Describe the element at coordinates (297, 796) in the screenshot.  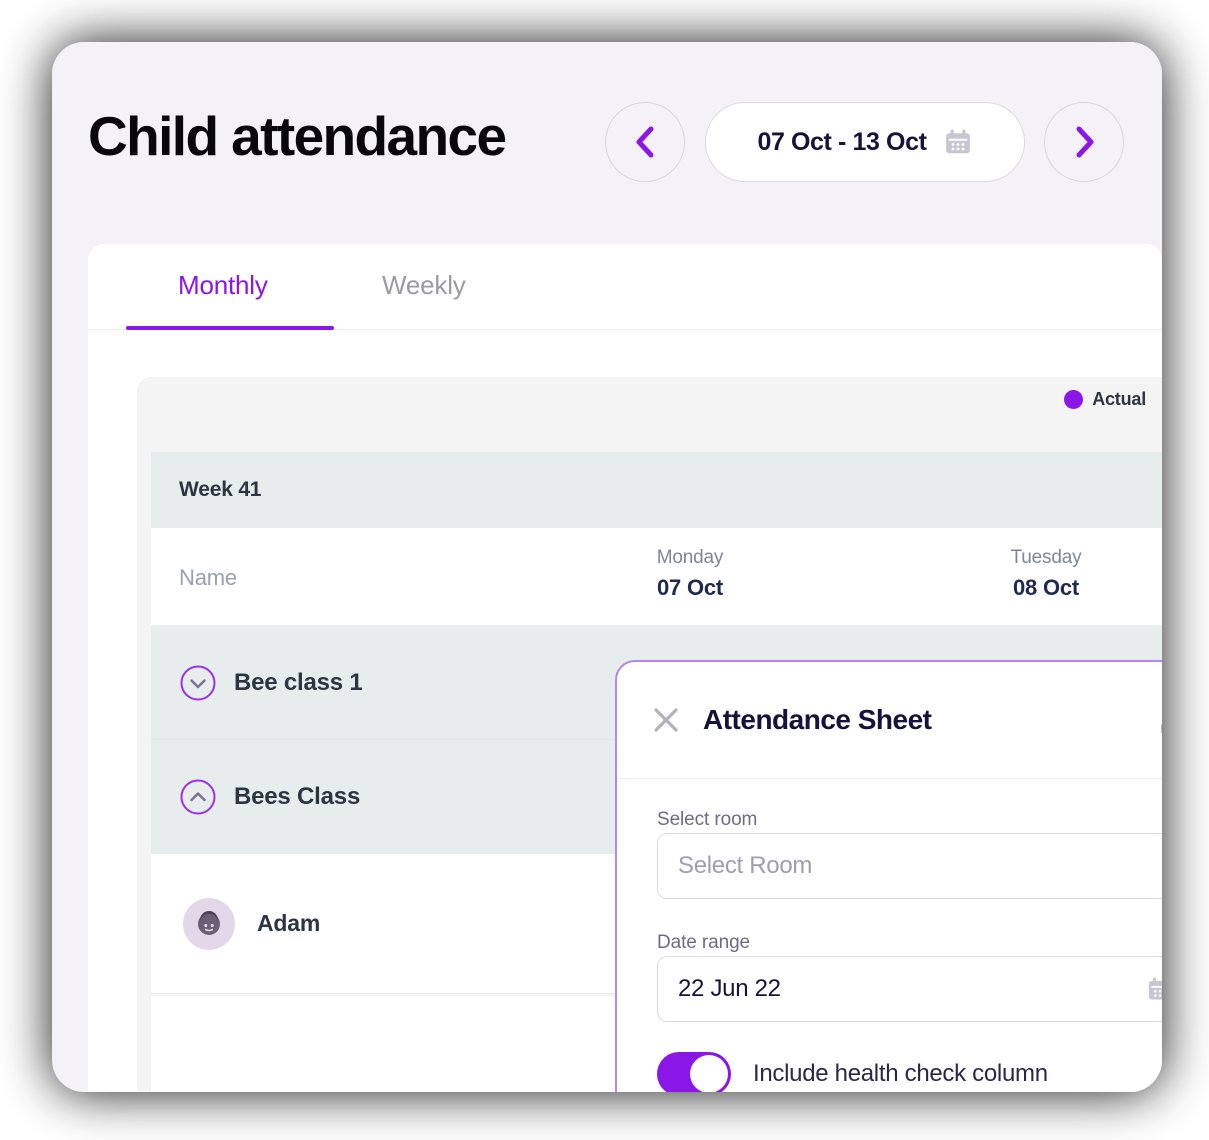
I see `class-row-label: Bees Class` at that location.